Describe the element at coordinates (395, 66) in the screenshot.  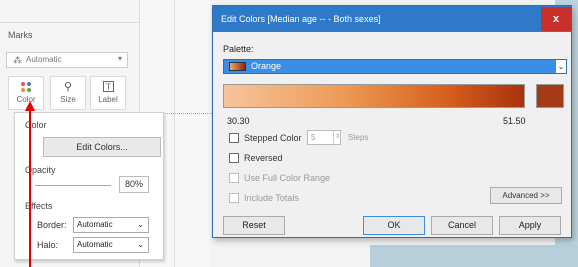
I see `palette-dropdown: Orange ⌄` at that location.